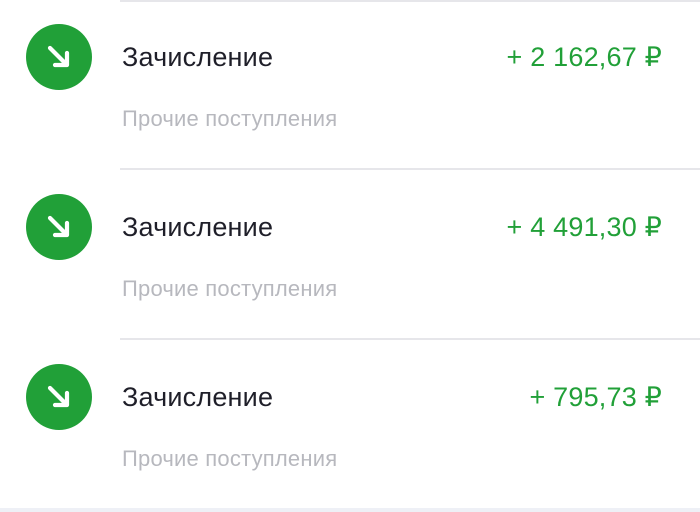 The height and width of the screenshot is (512, 700). What do you see at coordinates (595, 397) in the screenshot?
I see `transaction-amount: + 795,73 ₽` at bounding box center [595, 397].